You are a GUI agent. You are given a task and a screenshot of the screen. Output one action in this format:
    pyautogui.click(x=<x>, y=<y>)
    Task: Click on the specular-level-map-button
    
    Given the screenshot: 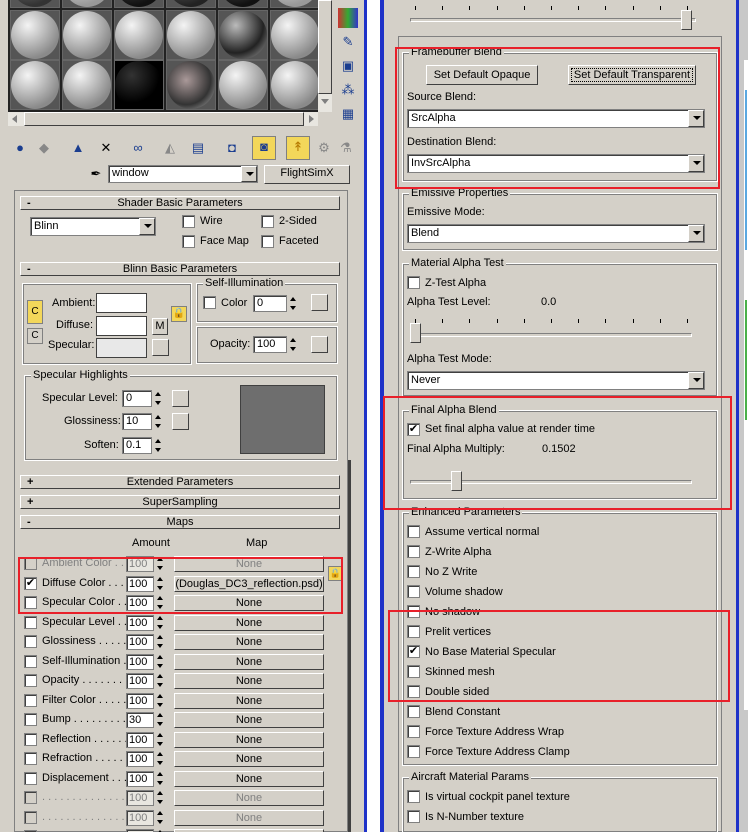 What is the action you would take?
    pyautogui.click(x=180, y=398)
    